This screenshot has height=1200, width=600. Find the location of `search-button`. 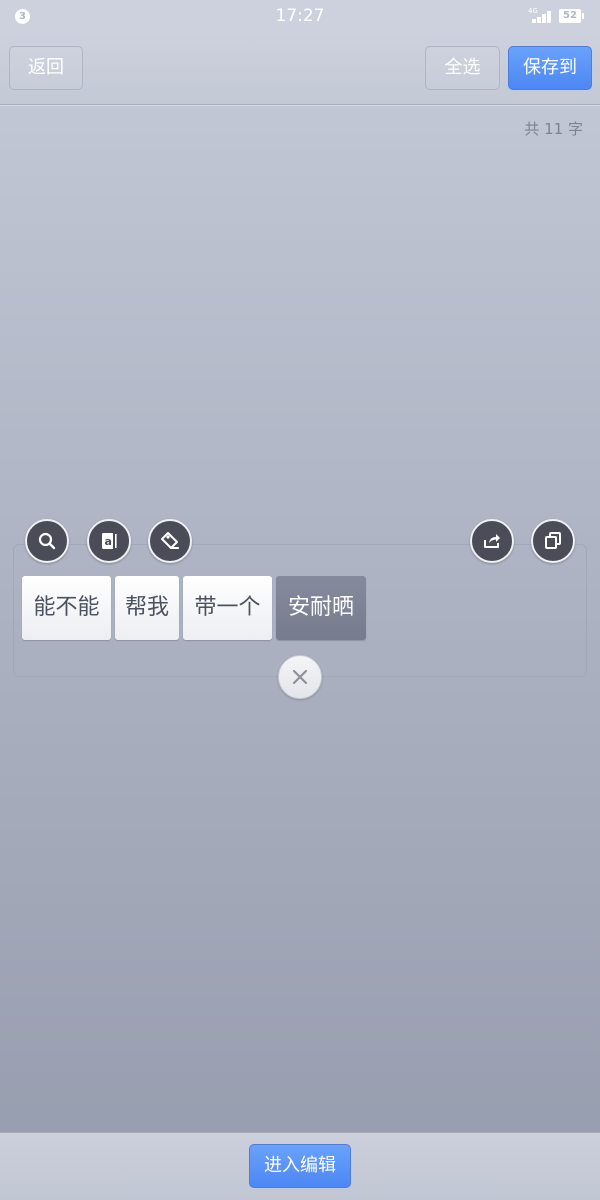

search-button is located at coordinates (47, 541).